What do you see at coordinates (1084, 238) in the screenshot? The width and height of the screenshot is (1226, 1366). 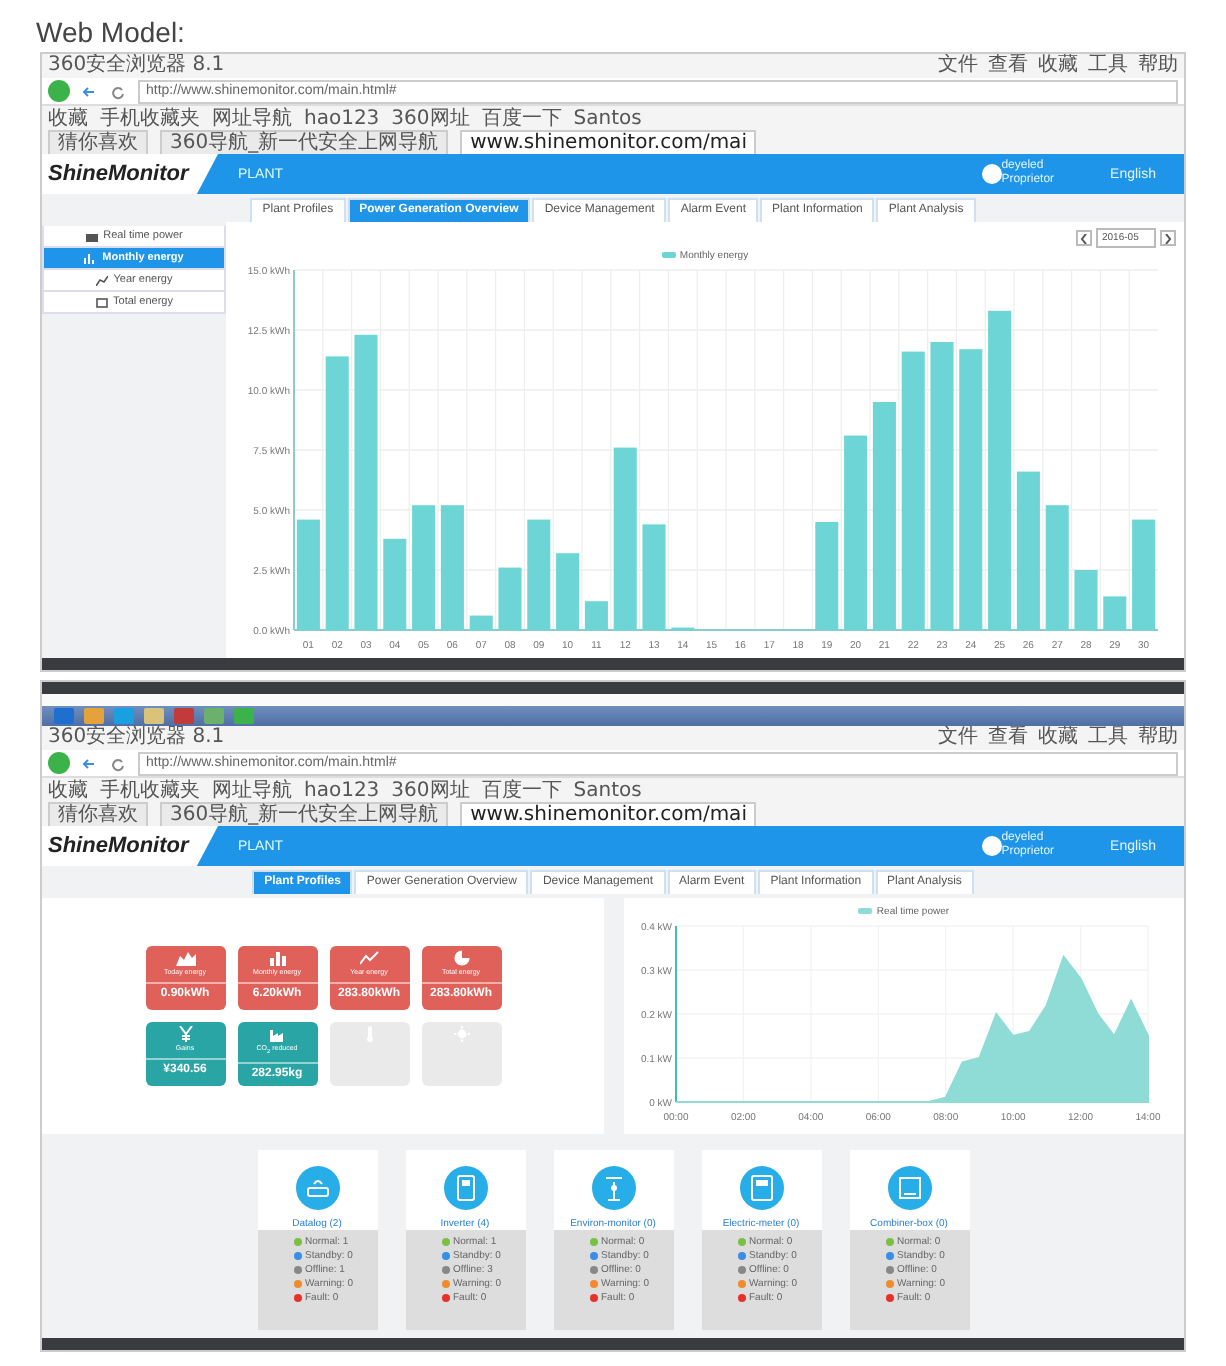 I see `previous-button` at bounding box center [1084, 238].